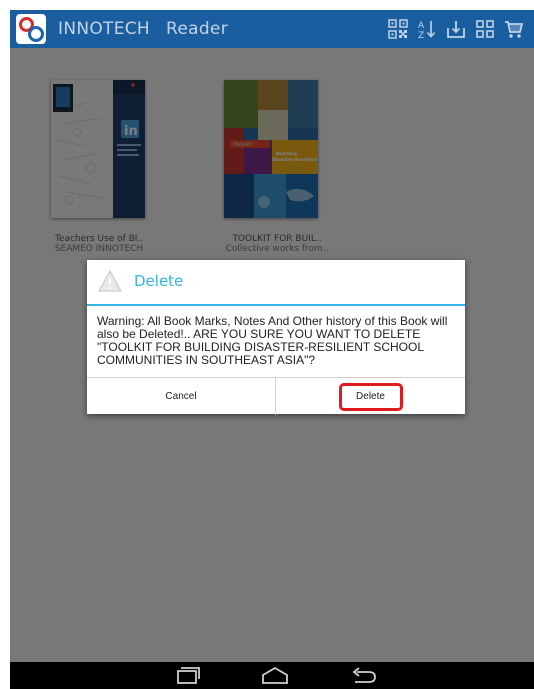 This screenshot has width=534, height=689. I want to click on delete-button: Delete, so click(370, 396).